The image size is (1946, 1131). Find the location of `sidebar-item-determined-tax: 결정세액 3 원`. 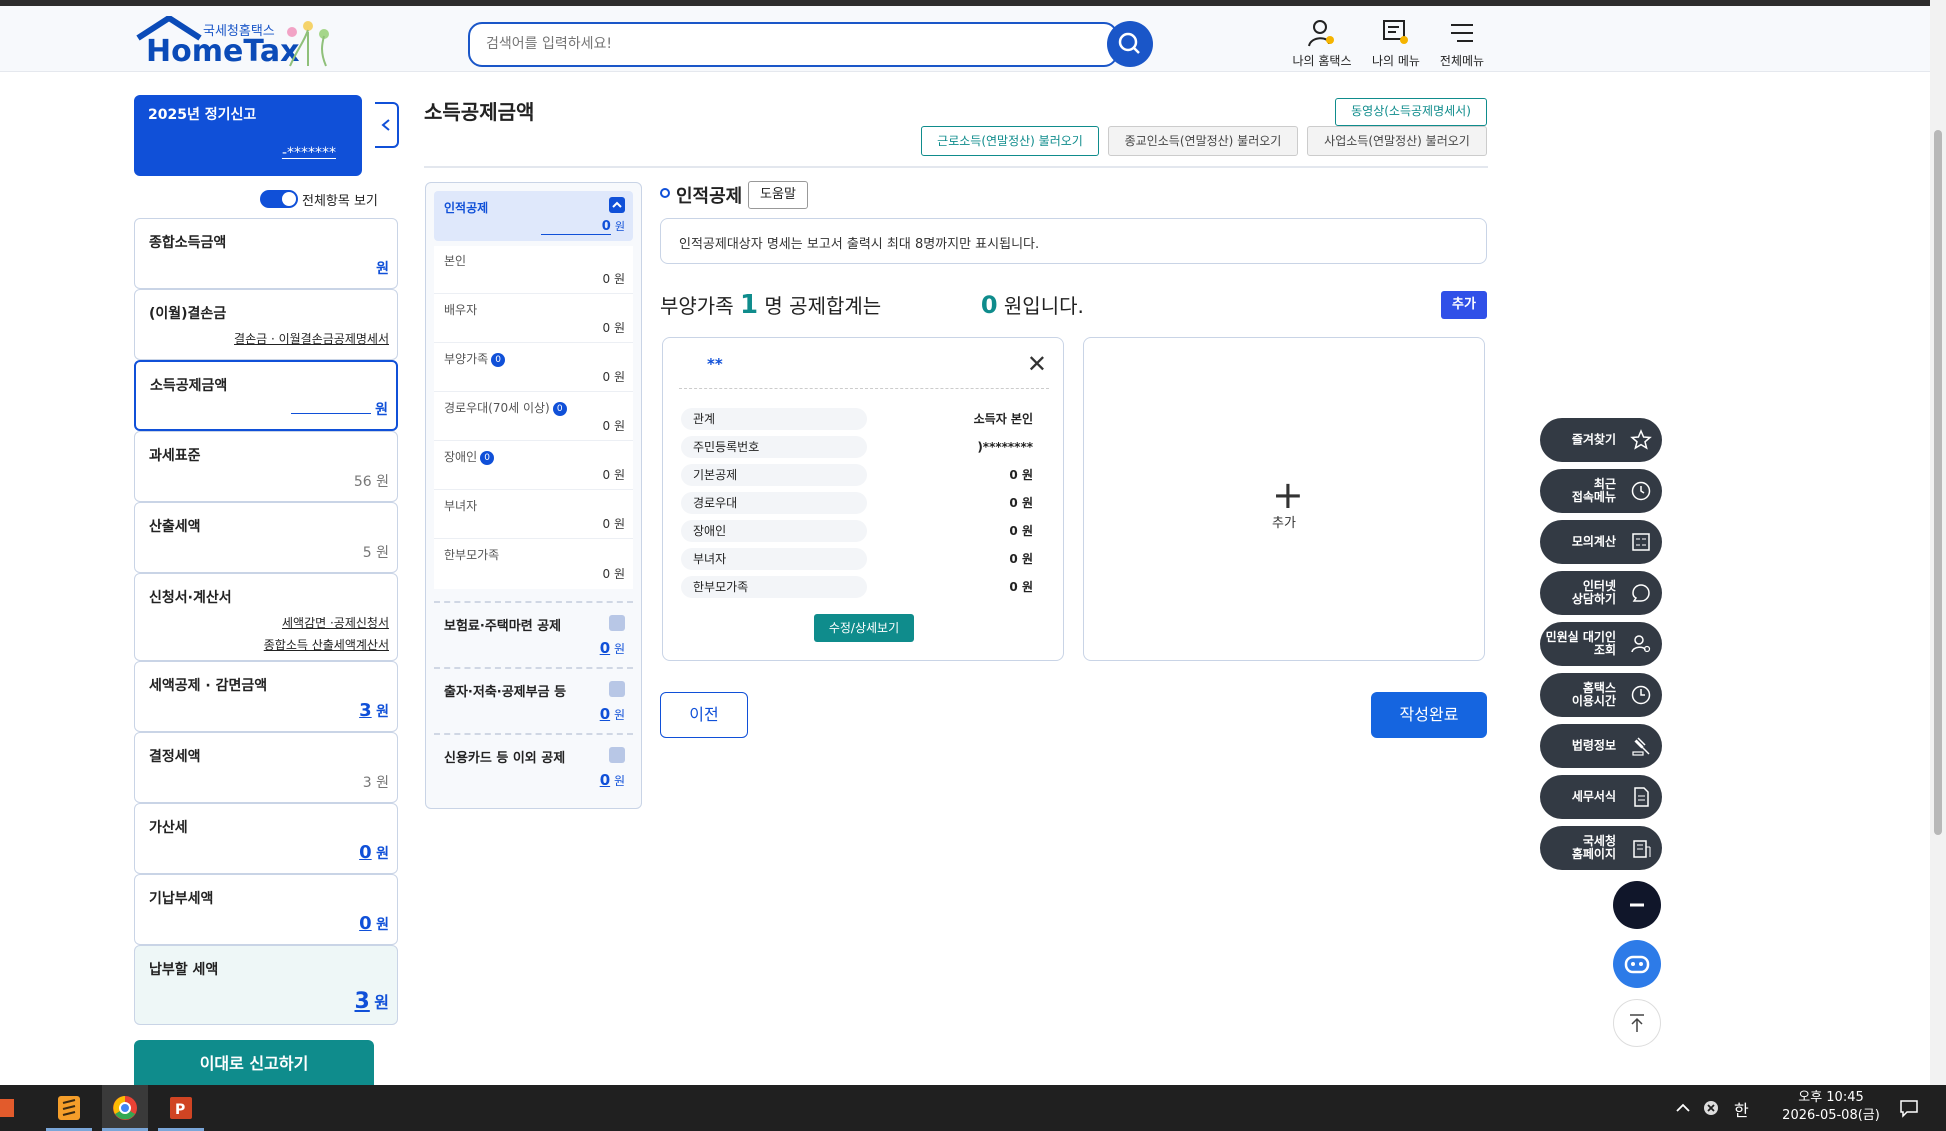

sidebar-item-determined-tax: 결정세액 3 원 is located at coordinates (266, 767).